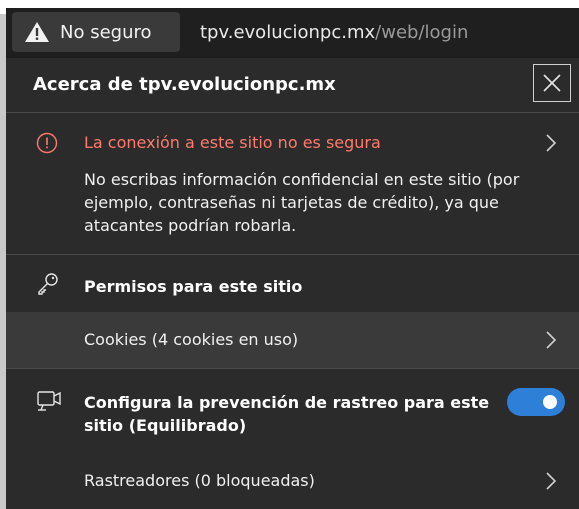 This screenshot has height=509, width=579. I want to click on permissions-header: Permisos para este sitio, so click(292, 284).